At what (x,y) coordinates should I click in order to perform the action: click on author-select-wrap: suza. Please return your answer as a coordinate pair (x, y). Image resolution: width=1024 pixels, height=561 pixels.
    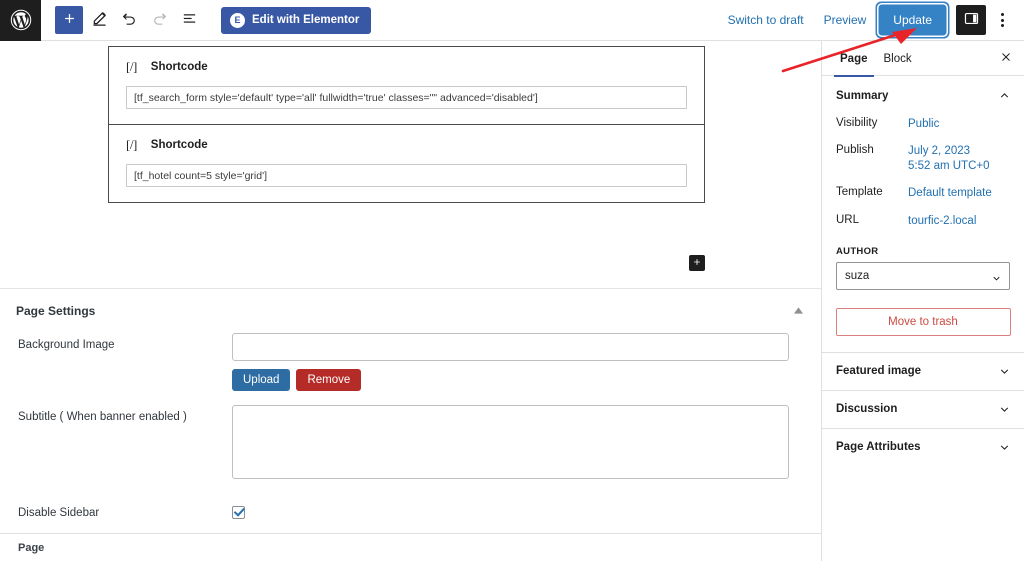
    Looking at the image, I should click on (923, 275).